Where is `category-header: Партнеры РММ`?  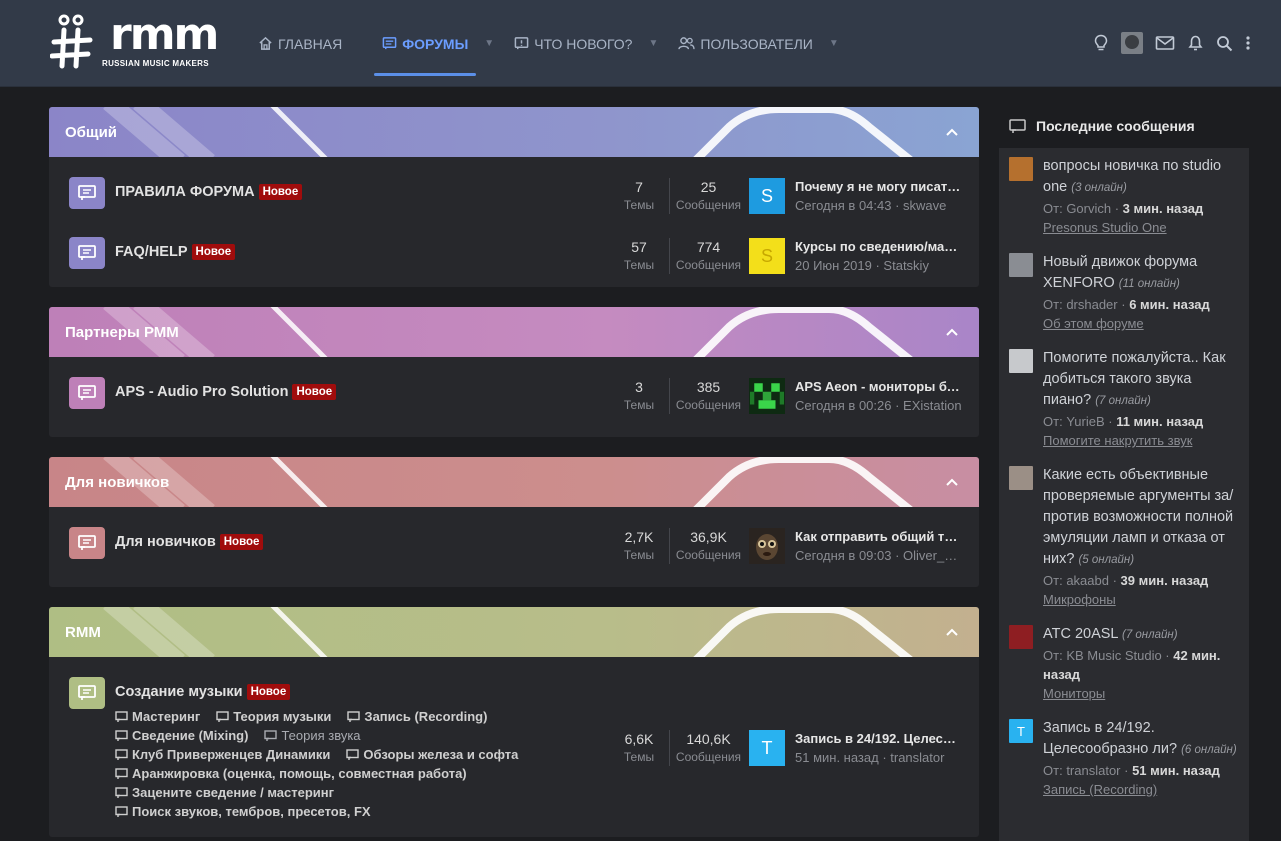
category-header: Партнеры РММ is located at coordinates (514, 332).